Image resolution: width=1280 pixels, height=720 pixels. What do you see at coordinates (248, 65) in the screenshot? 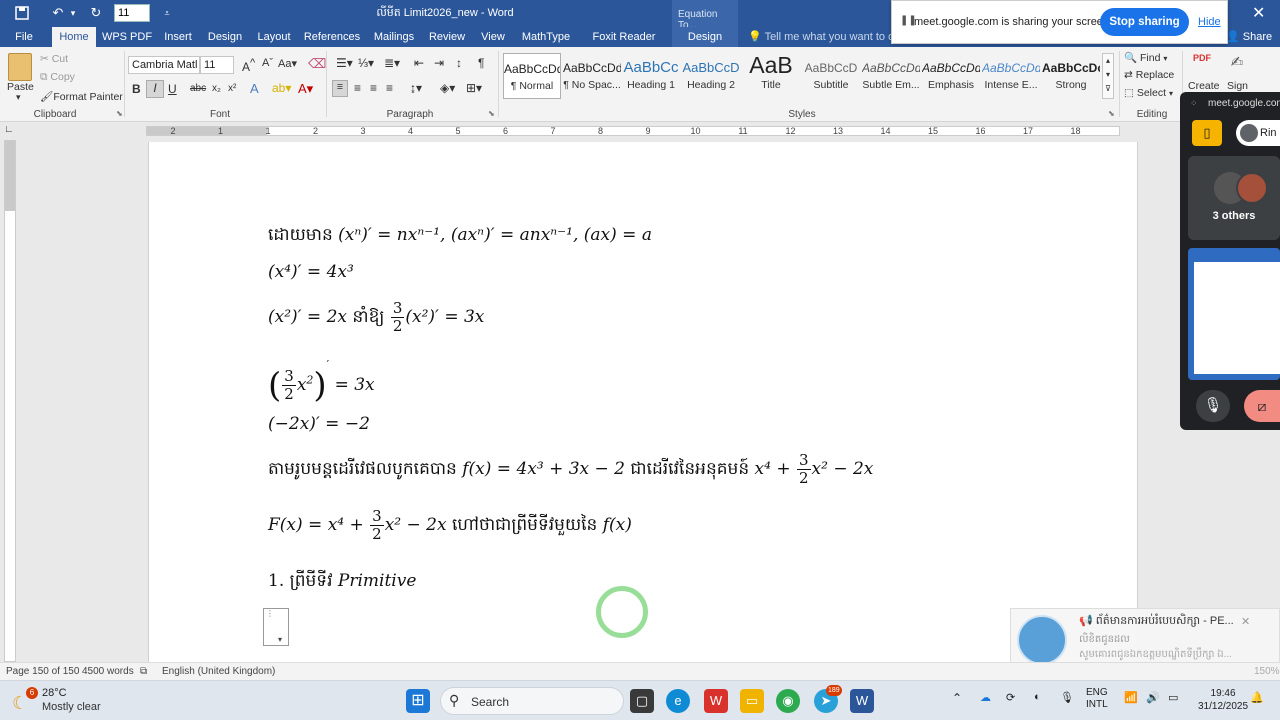
I see `grow-font-icon: A^` at bounding box center [248, 65].